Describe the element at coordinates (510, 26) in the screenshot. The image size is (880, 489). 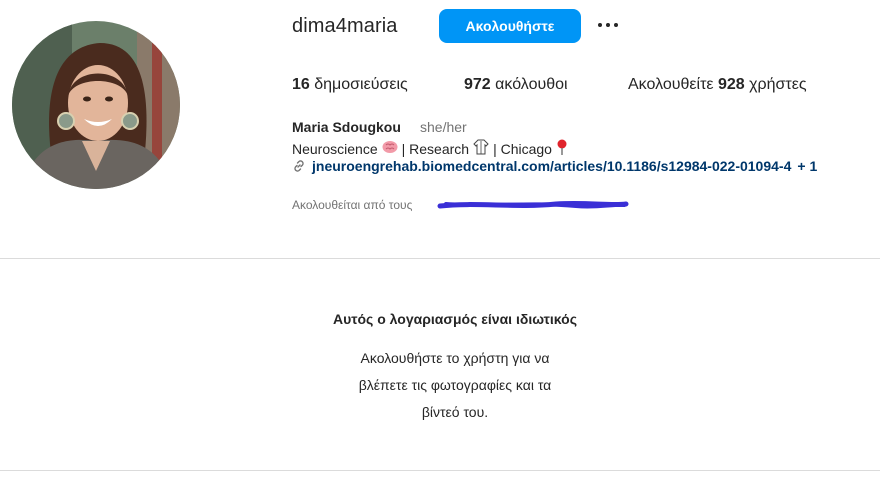
I see `follow-button: Ακολουθήστε` at that location.